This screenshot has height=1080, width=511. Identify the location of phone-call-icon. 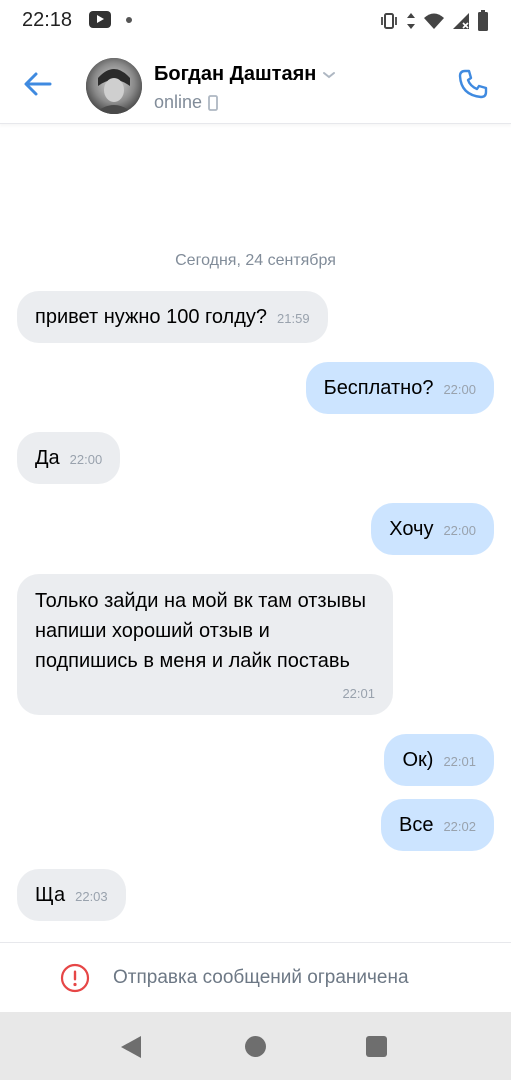
(473, 84).